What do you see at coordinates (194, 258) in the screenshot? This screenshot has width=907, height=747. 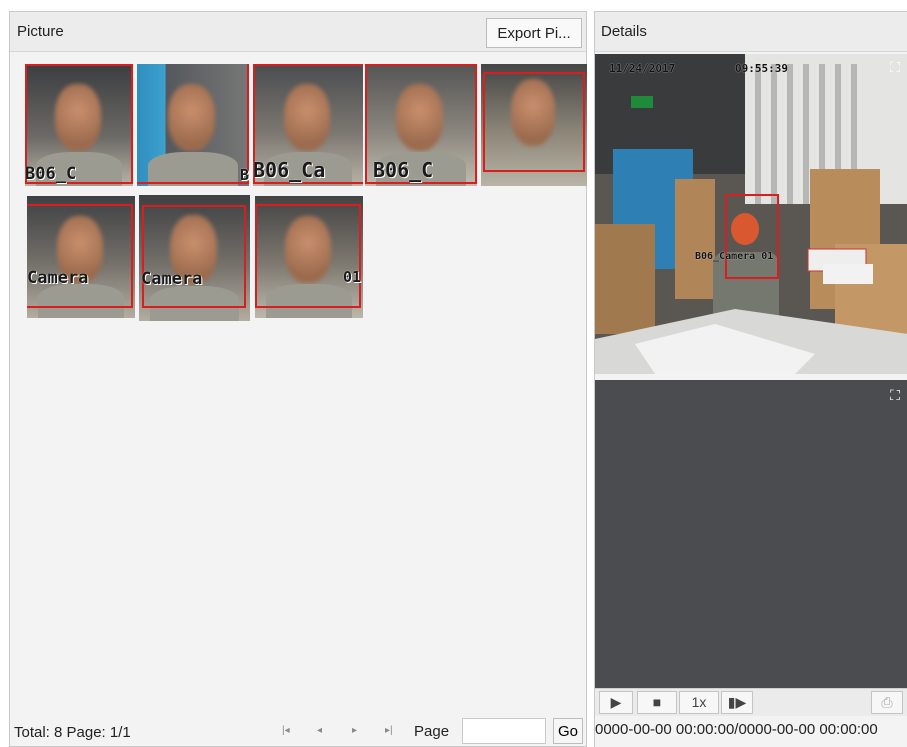 I see `face-thumbnail-7: Camera` at bounding box center [194, 258].